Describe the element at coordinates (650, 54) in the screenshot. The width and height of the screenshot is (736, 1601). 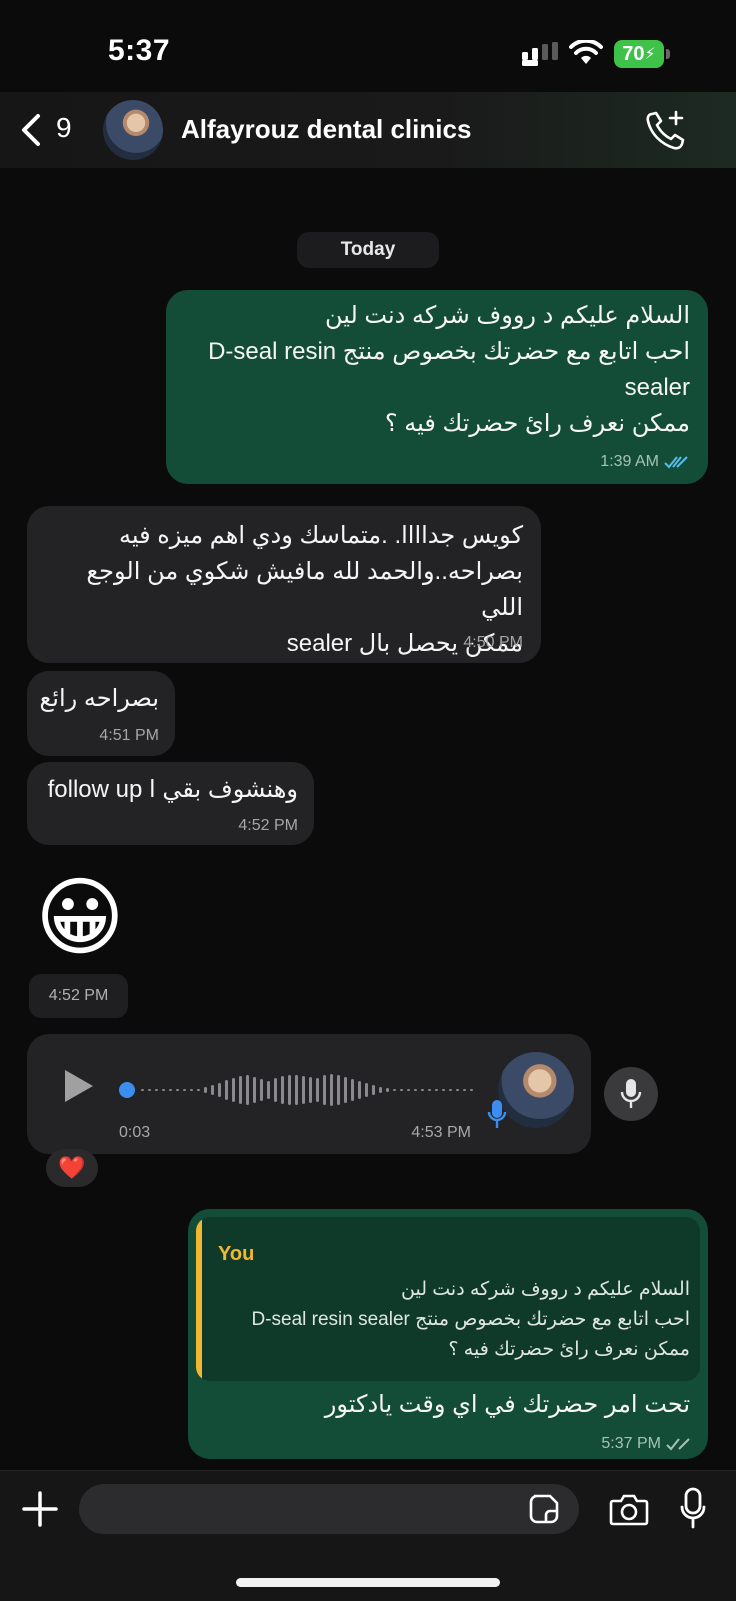
I see `charging-bolt-icon: ⚡` at that location.